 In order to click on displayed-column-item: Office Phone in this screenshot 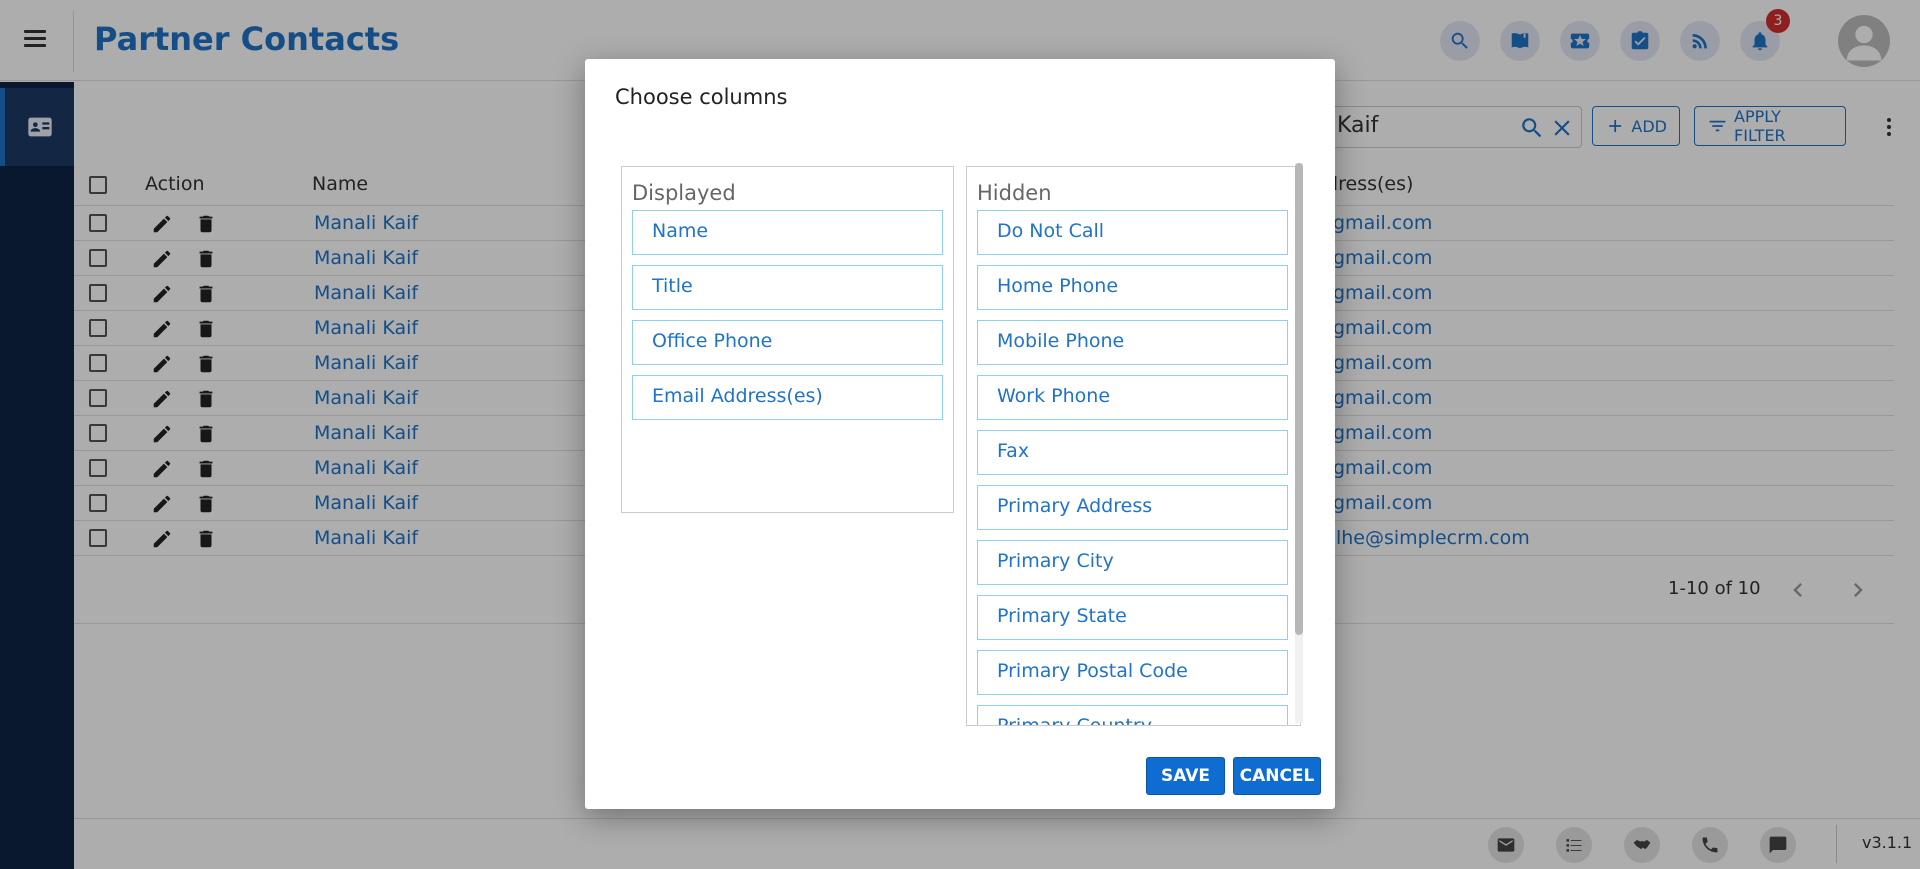, I will do `click(787, 342)`.